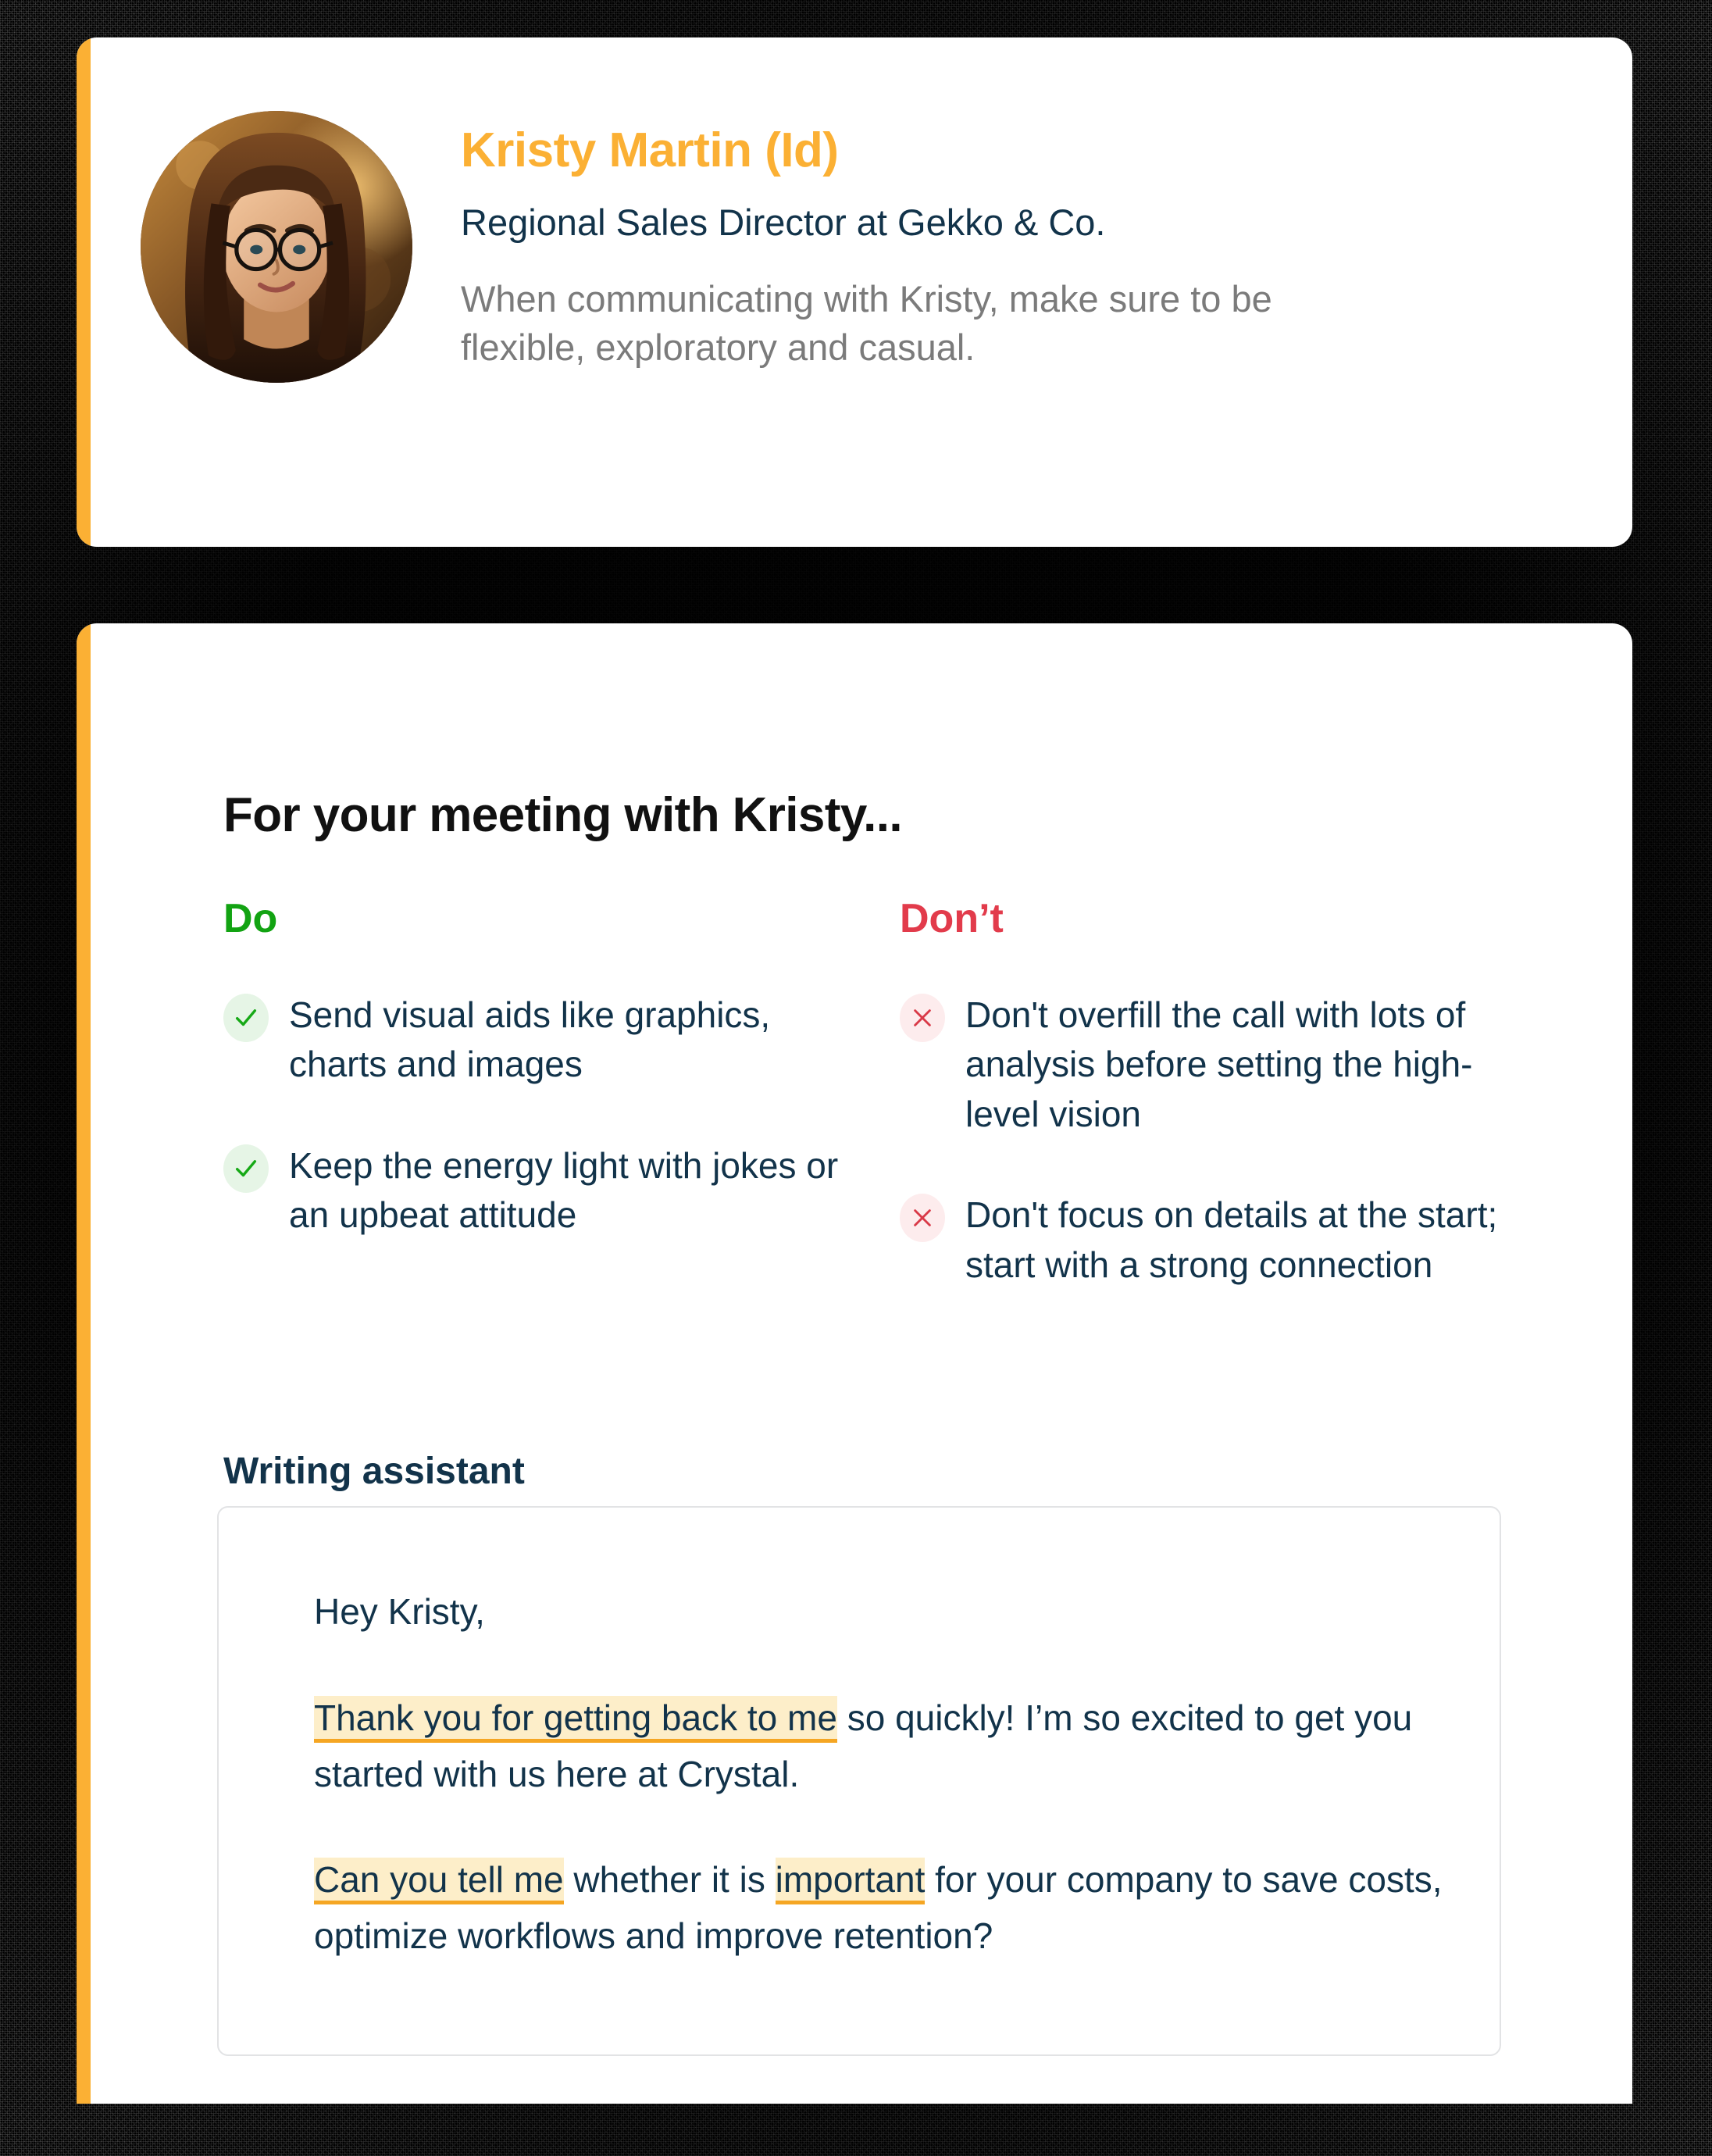 The width and height of the screenshot is (1712, 2156). I want to click on email-greeting: Hey Kristy,, so click(399, 1611).